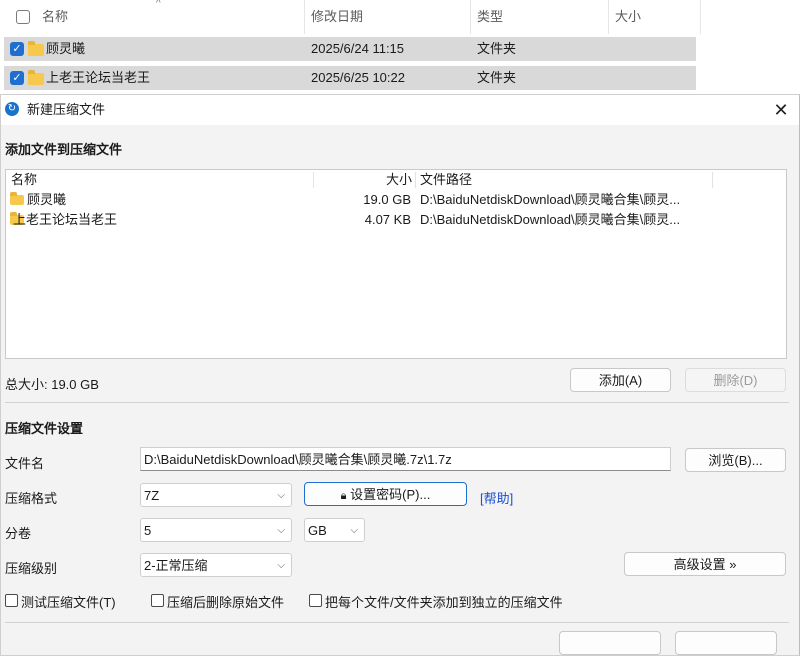  I want to click on file-list-header: 名称 大小 文件路径, so click(396, 180).